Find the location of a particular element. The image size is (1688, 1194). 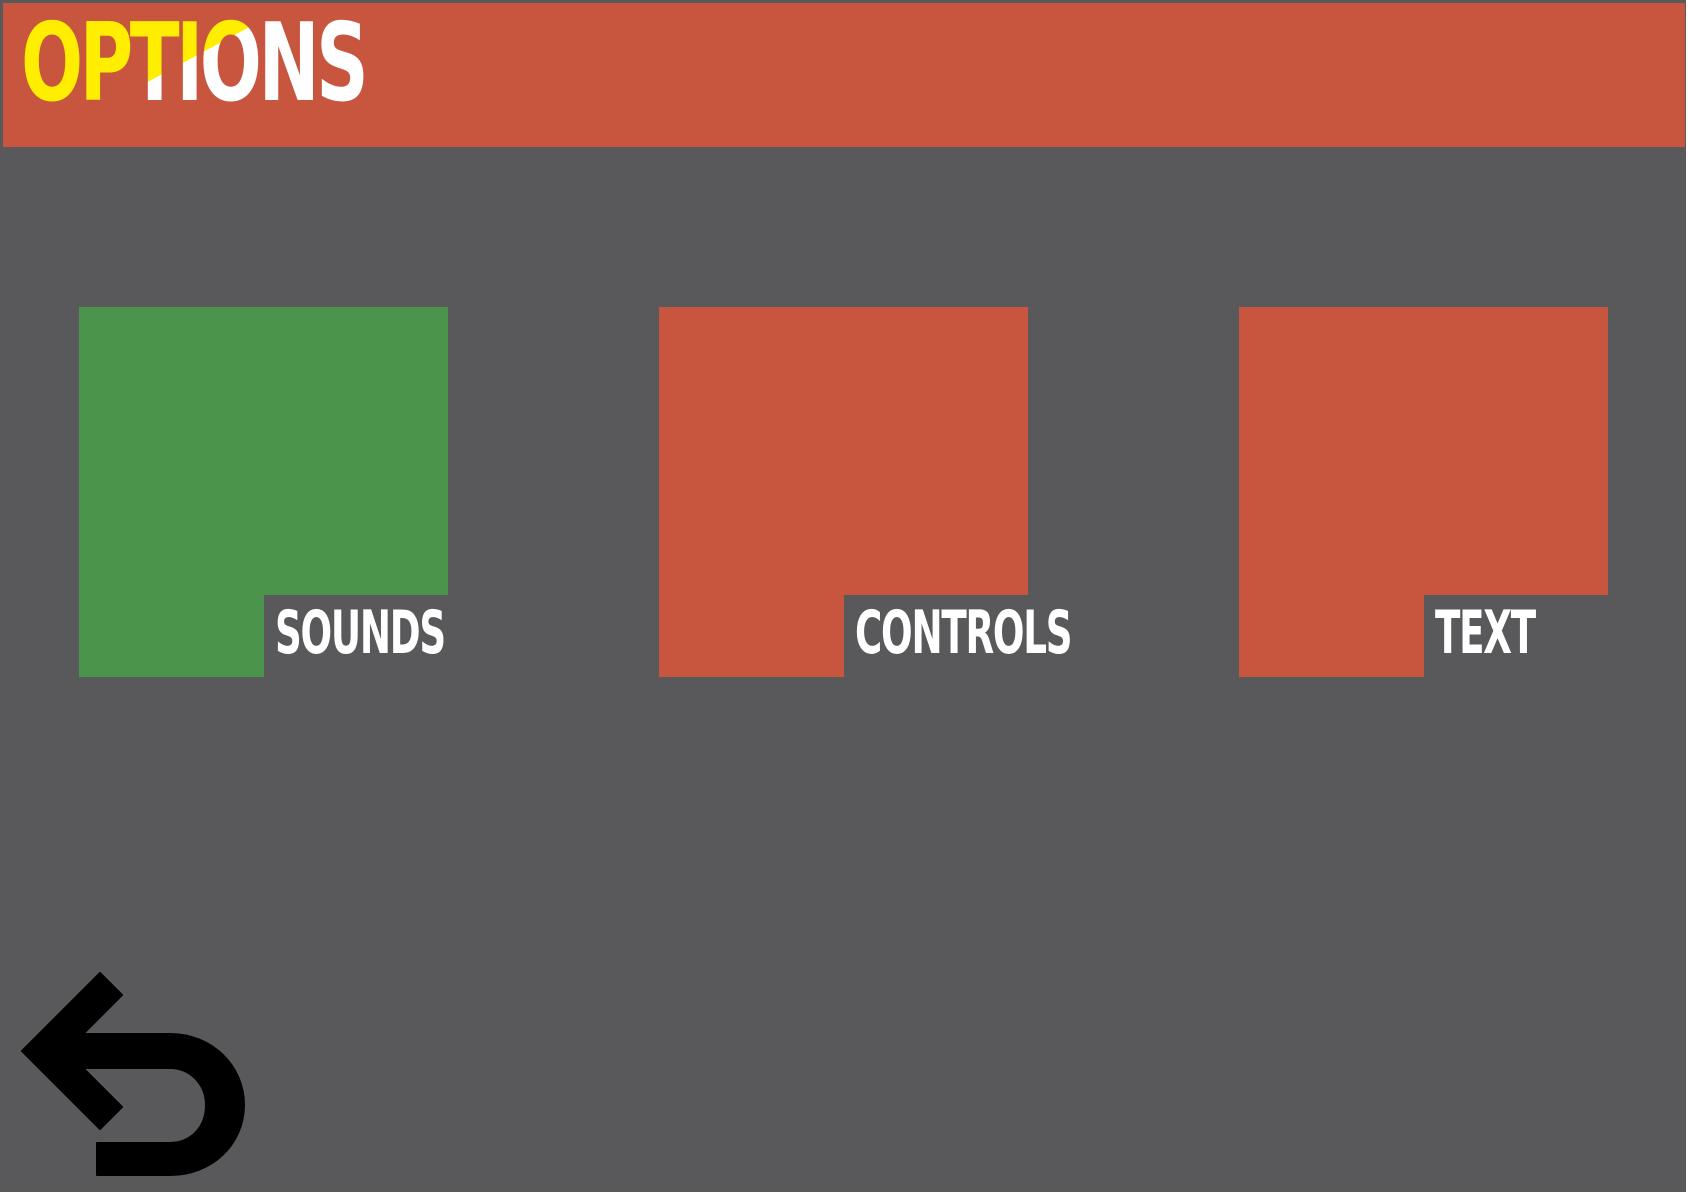

controls-label: CONTROLS is located at coordinates (964, 633).